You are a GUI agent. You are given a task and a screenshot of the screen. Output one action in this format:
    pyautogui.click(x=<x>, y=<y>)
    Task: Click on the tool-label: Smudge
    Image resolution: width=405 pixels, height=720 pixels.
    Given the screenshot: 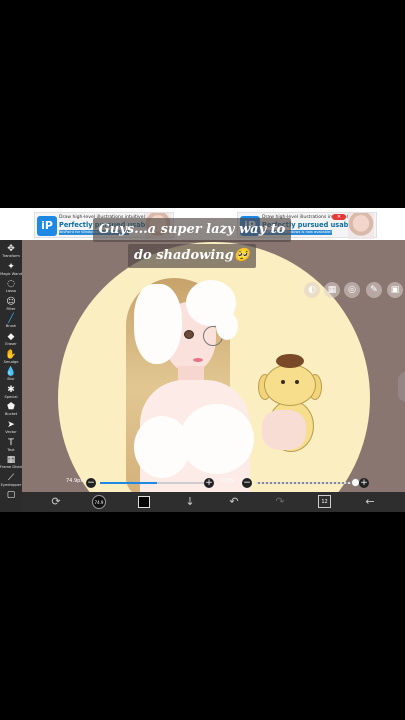 What is the action you would take?
    pyautogui.click(x=11, y=361)
    